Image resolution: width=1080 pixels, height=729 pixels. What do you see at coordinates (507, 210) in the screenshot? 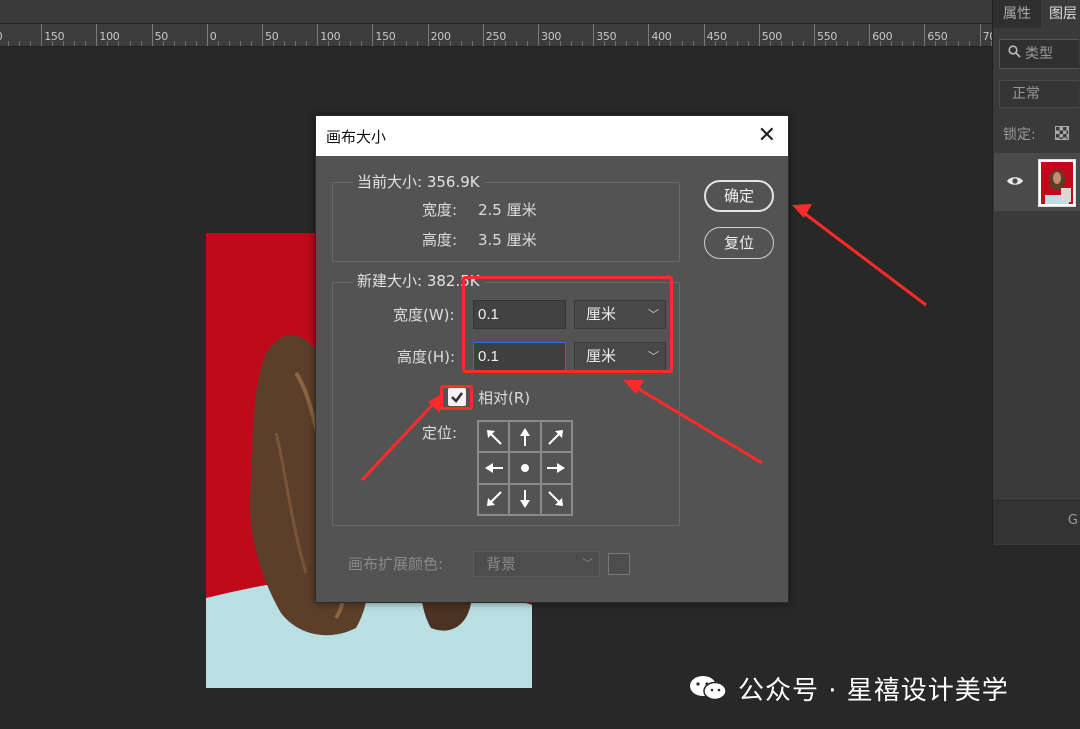
I see `current-width-value: 2.5 厘米` at bounding box center [507, 210].